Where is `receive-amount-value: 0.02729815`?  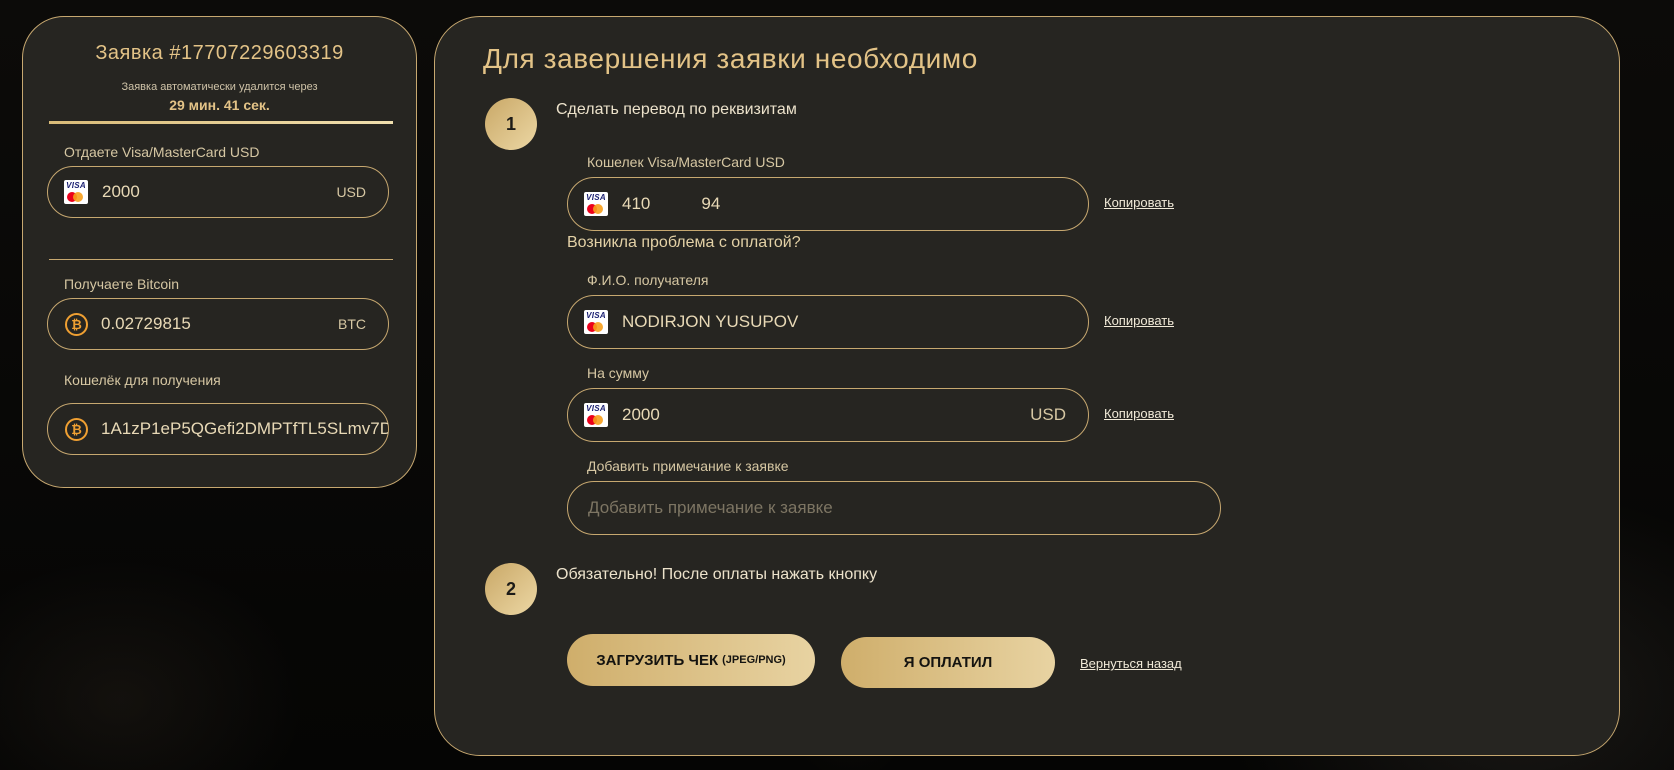 receive-amount-value: 0.02729815 is located at coordinates (146, 323).